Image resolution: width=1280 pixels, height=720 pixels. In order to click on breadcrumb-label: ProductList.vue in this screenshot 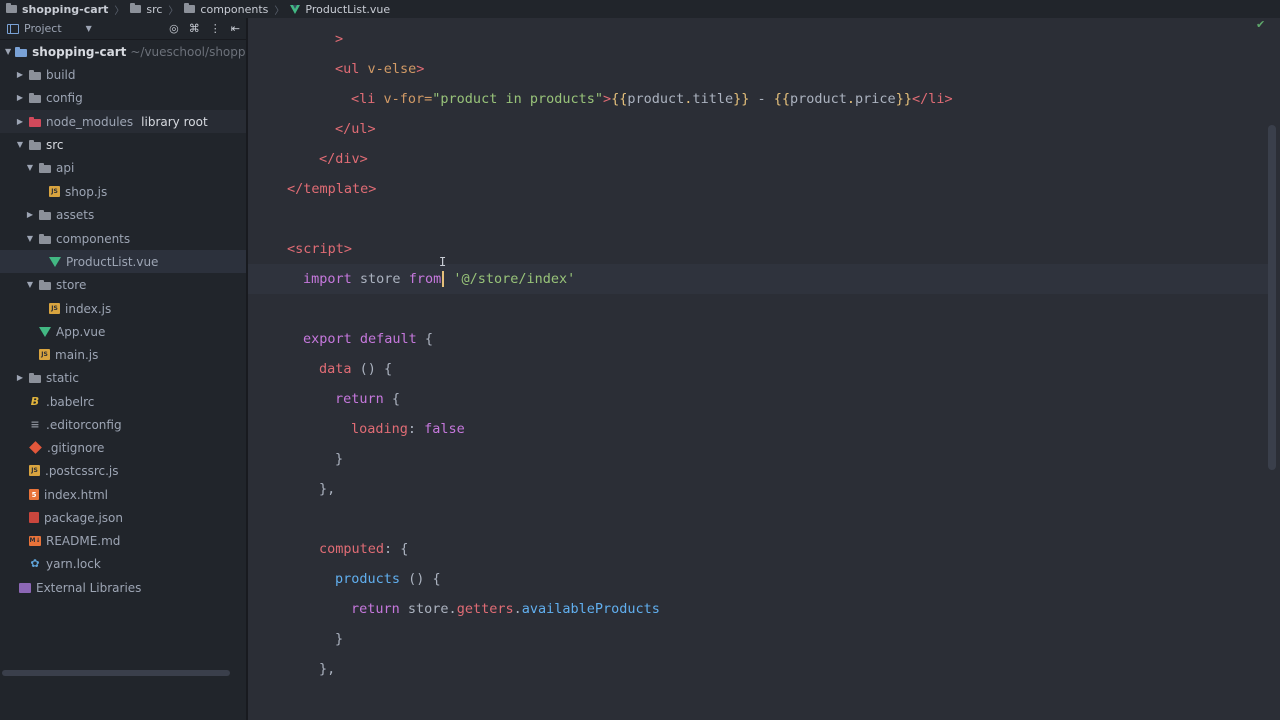, I will do `click(348, 9)`.